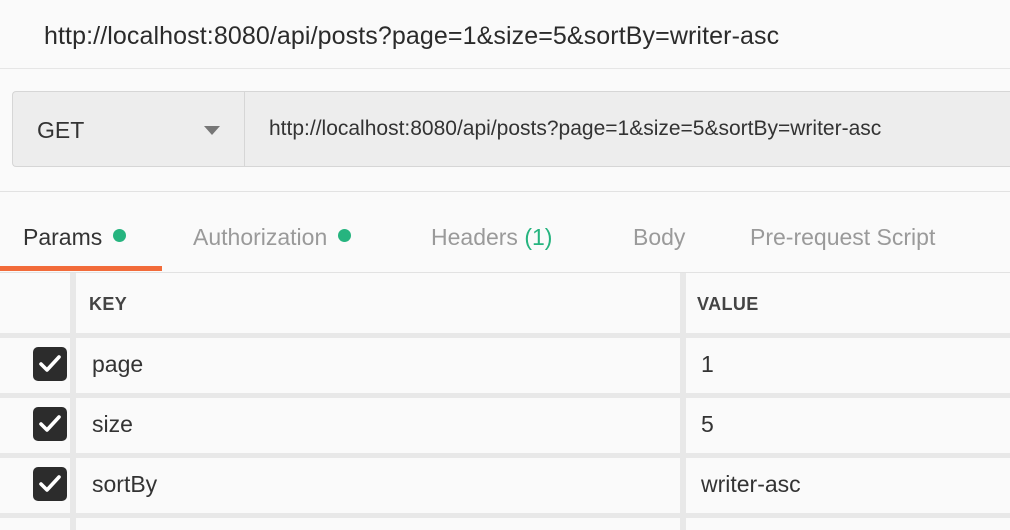 This screenshot has height=530, width=1010. I want to click on tab-authorization: Authorization, so click(272, 237).